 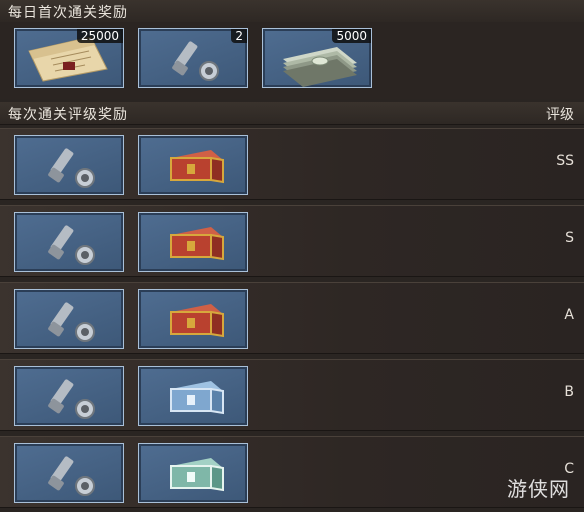 I want to click on grade-row-c: C, so click(x=292, y=472).